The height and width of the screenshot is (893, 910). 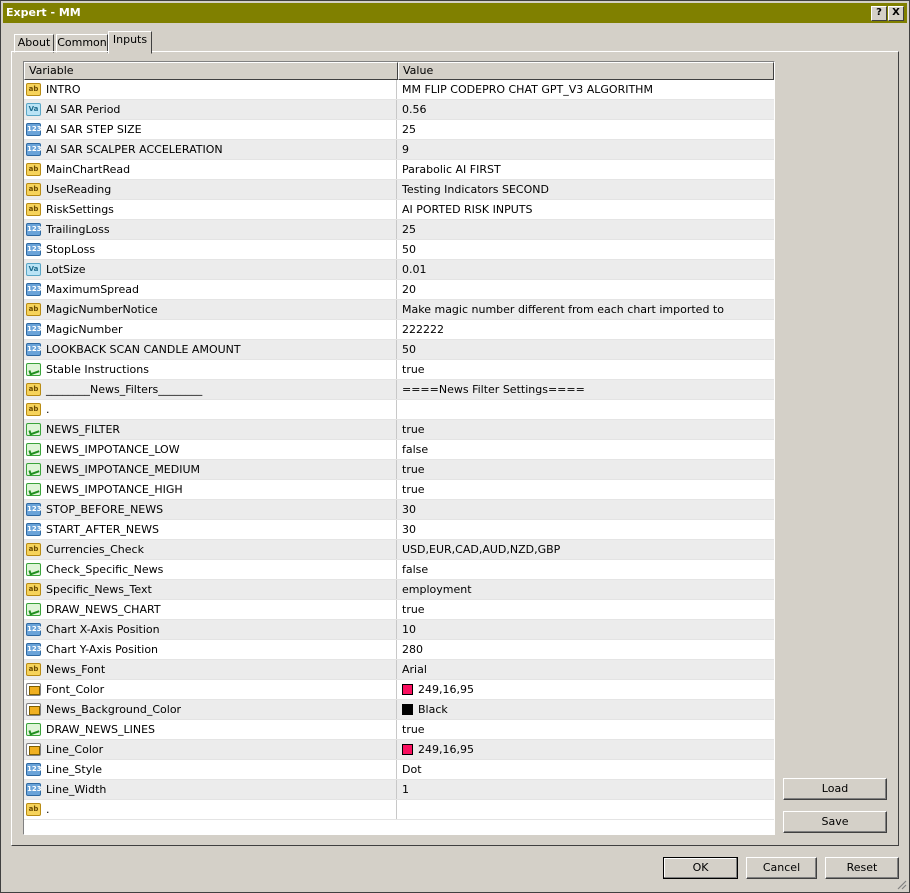 What do you see at coordinates (586, 289) in the screenshot?
I see `value-cell: 20` at bounding box center [586, 289].